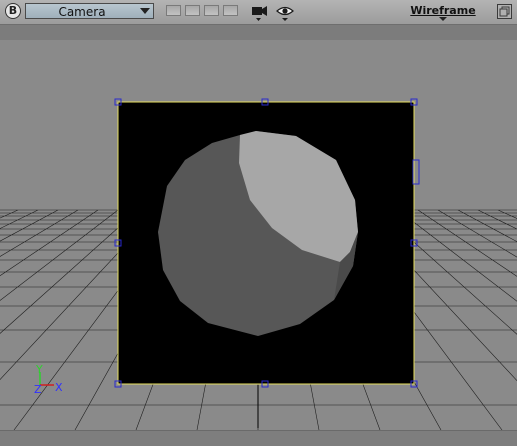 Image resolution: width=517 pixels, height=446 pixels. What do you see at coordinates (48, 379) in the screenshot?
I see `axis-gizmo: Y Z X` at bounding box center [48, 379].